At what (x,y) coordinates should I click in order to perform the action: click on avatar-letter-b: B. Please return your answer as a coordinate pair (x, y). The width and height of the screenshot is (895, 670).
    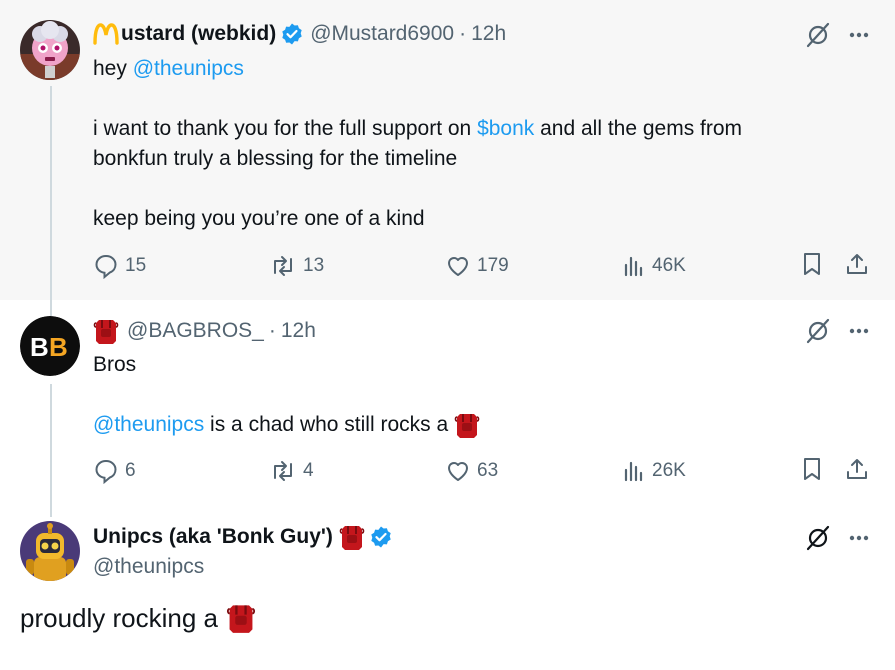
    Looking at the image, I should click on (39, 347).